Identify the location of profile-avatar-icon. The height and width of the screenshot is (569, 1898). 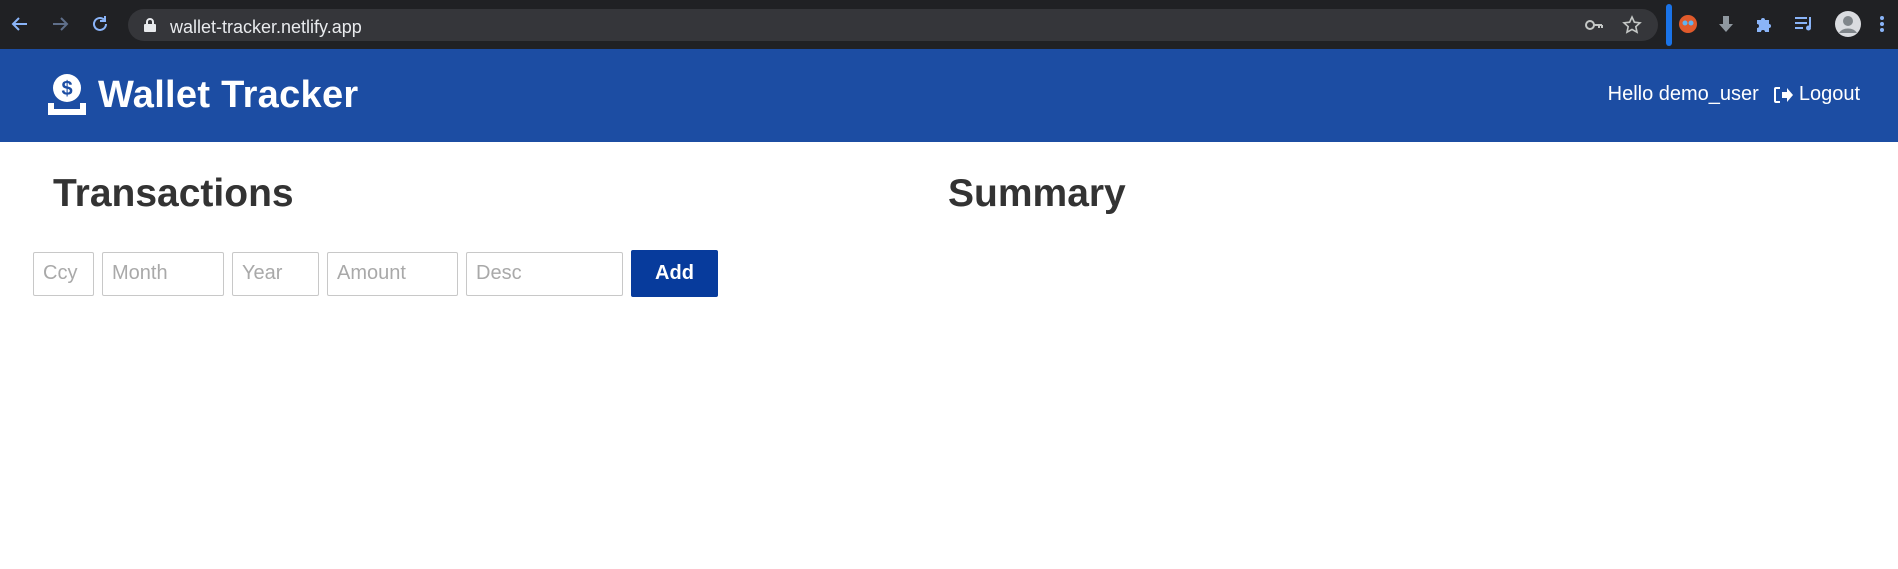
(1848, 24).